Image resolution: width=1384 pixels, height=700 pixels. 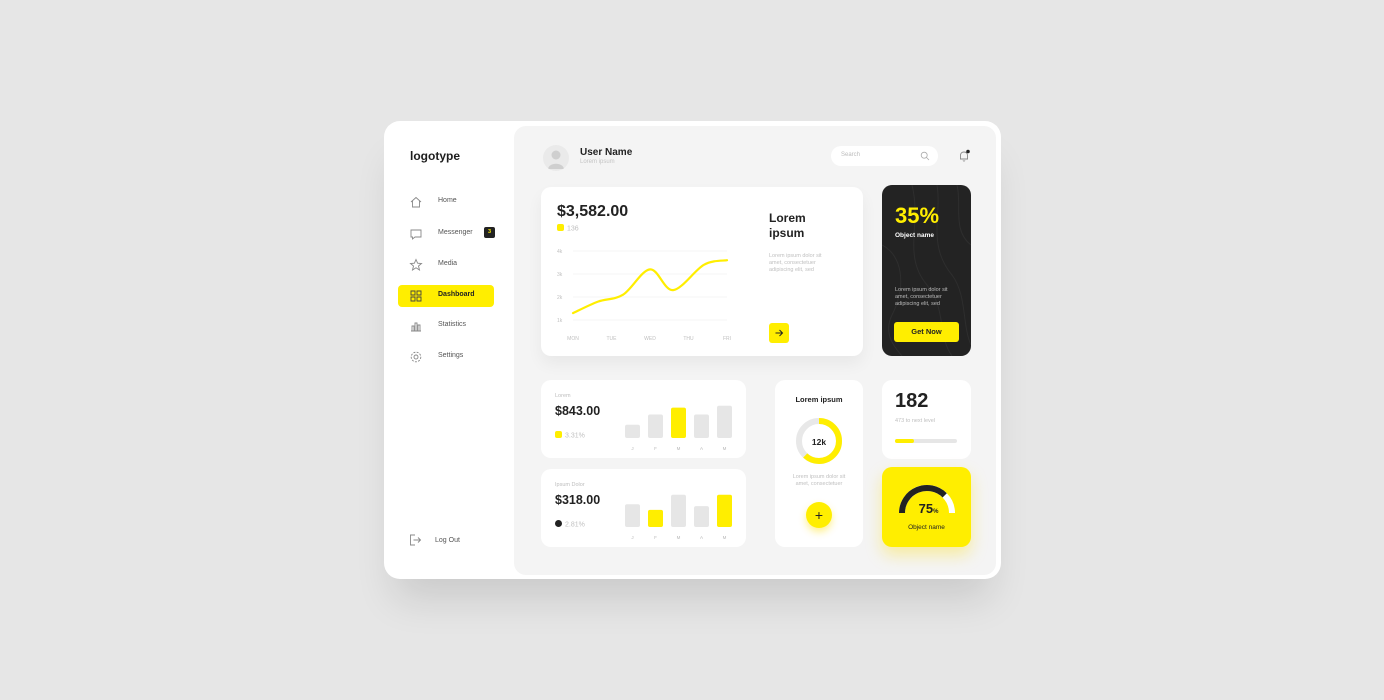 I want to click on avatar, so click(x=556, y=158).